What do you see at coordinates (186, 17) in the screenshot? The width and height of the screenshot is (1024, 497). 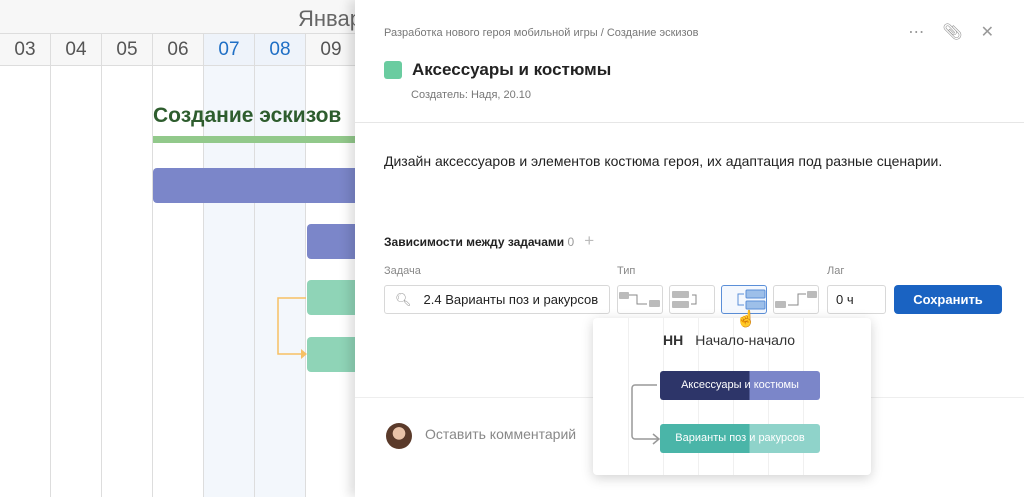 I see `month-header: Январь` at bounding box center [186, 17].